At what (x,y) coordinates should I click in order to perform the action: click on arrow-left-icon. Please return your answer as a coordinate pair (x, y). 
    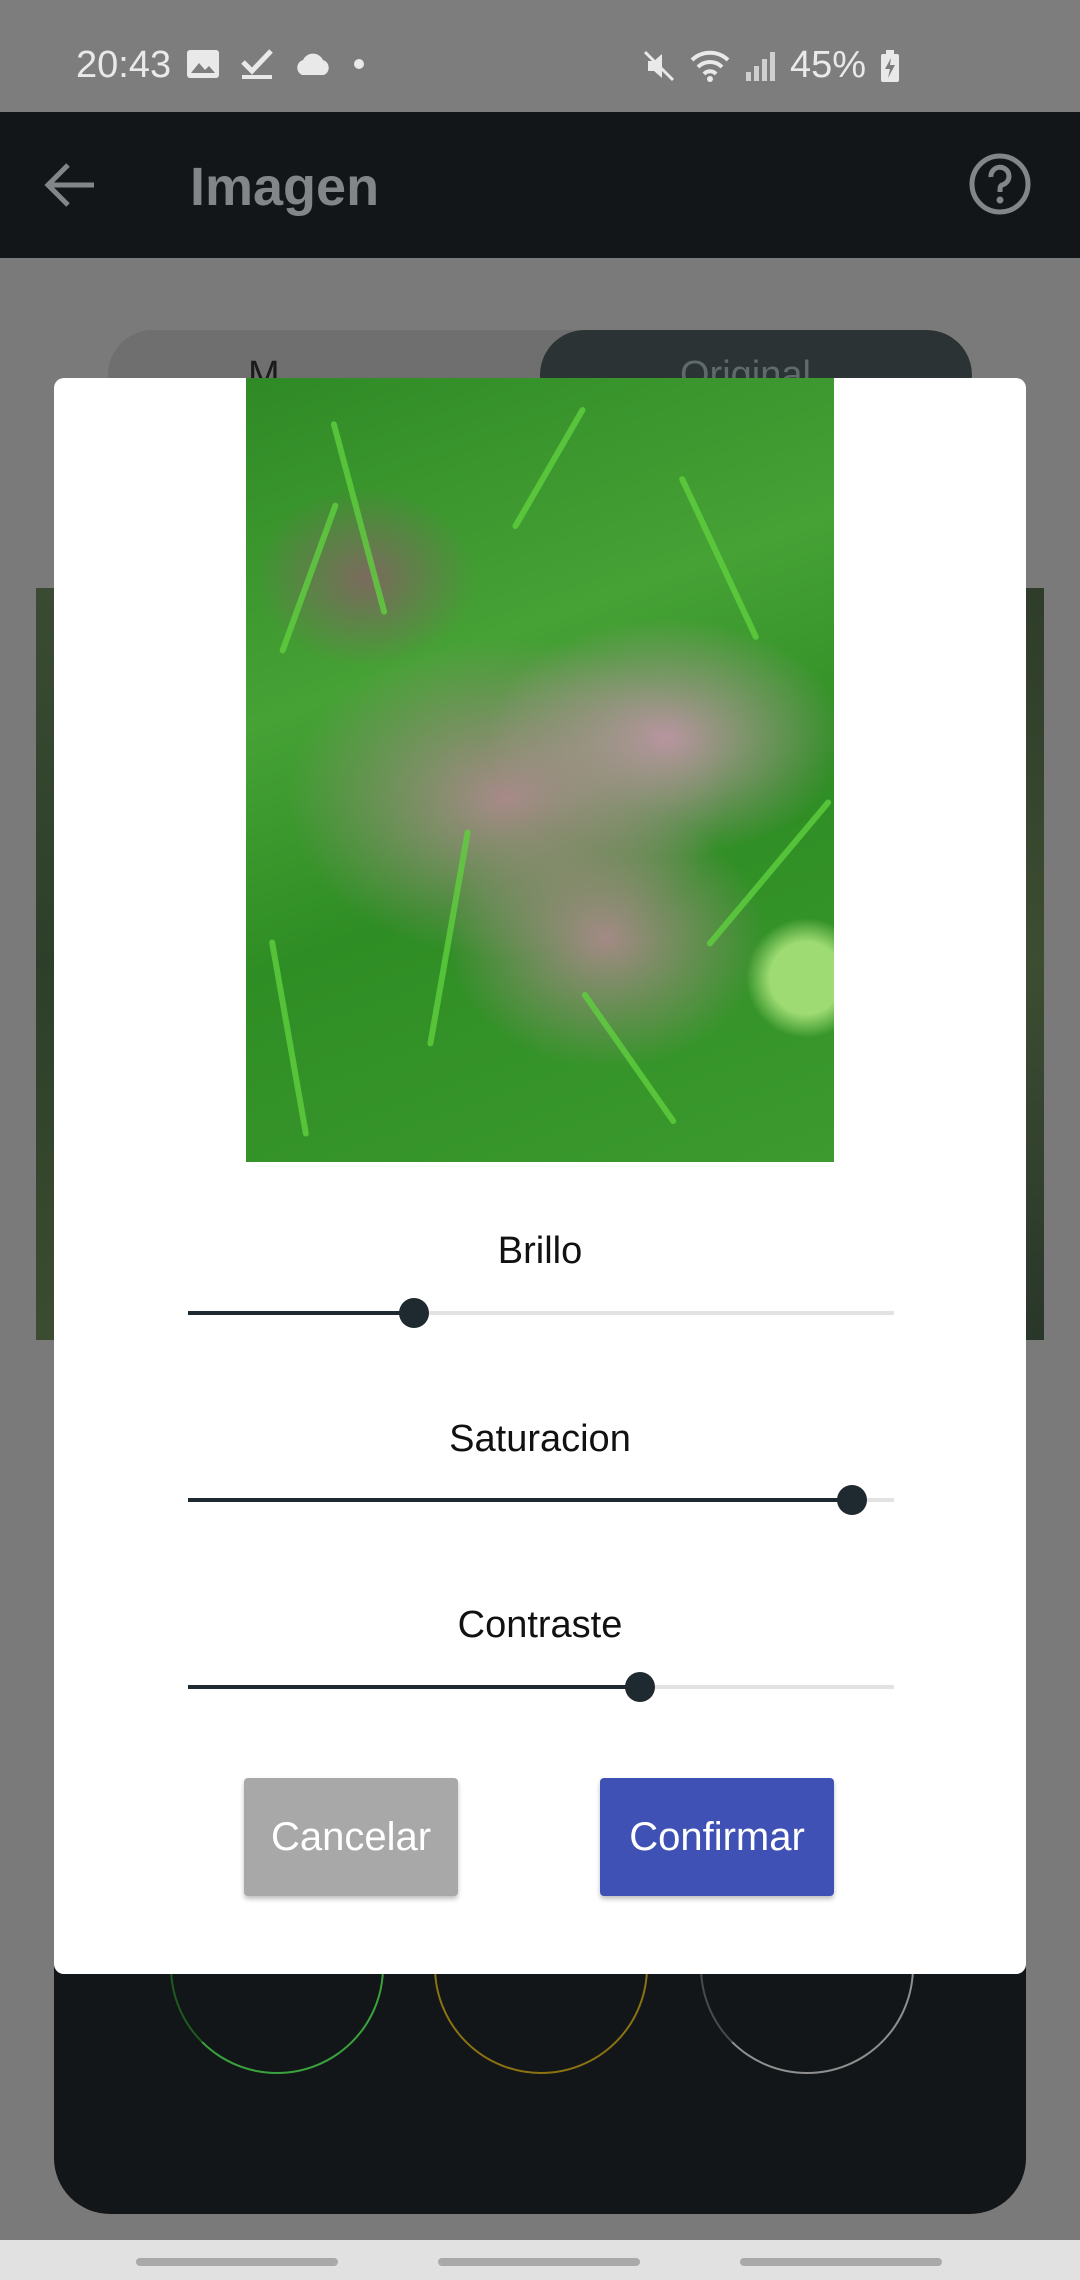
    Looking at the image, I should click on (70, 185).